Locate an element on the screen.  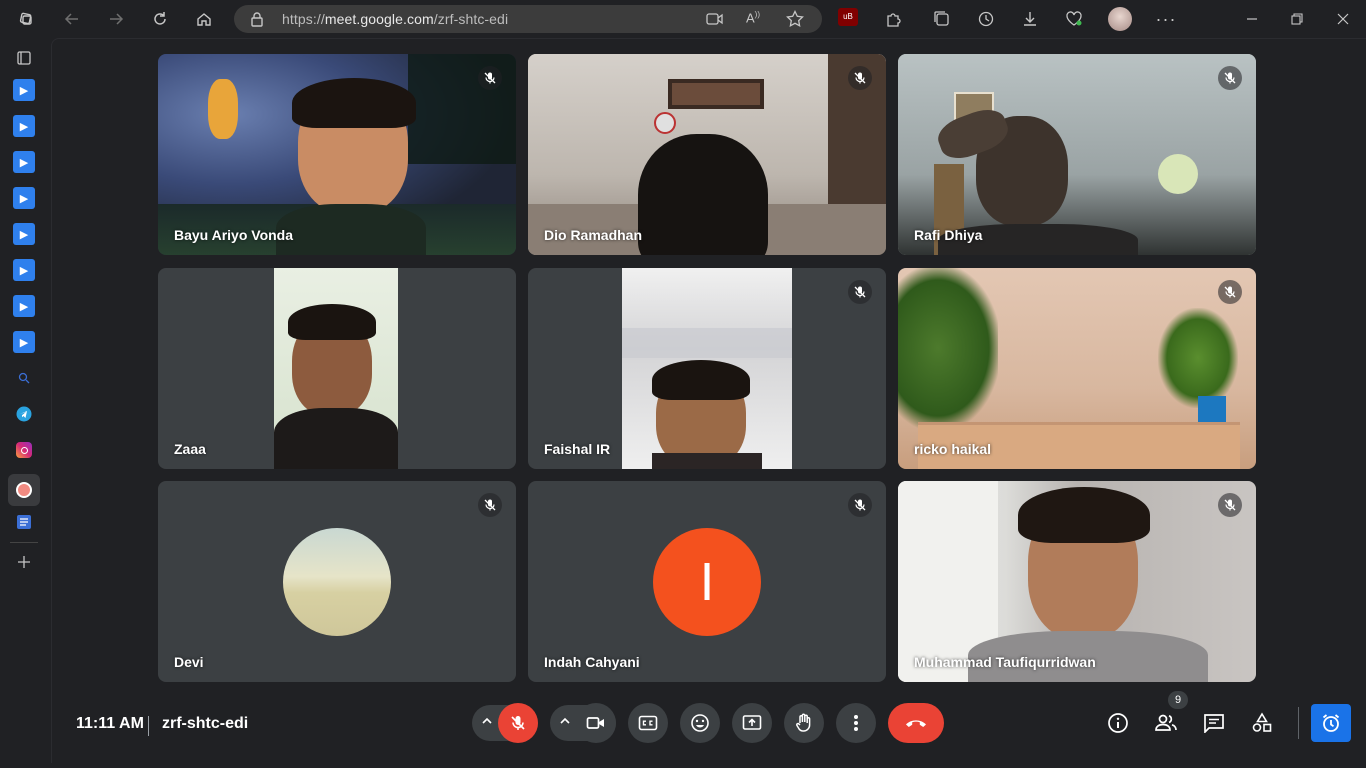
home-icon is located at coordinates (204, 19).